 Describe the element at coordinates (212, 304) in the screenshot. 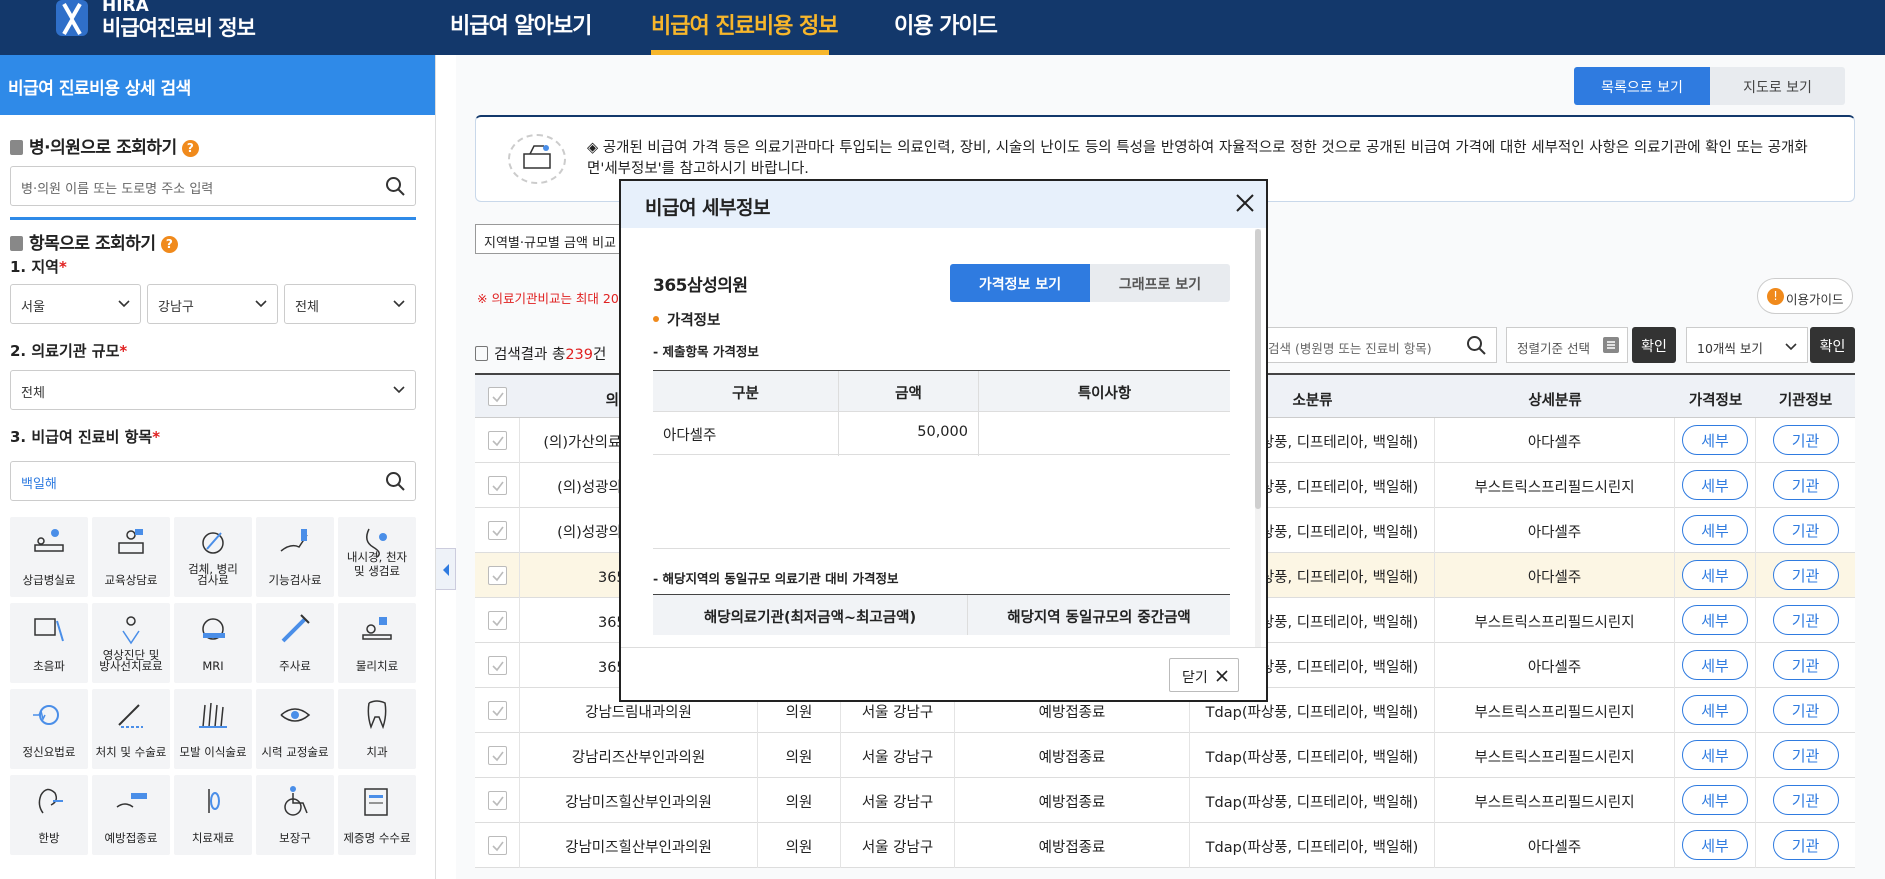

I see `region-district-select: 강남구` at that location.